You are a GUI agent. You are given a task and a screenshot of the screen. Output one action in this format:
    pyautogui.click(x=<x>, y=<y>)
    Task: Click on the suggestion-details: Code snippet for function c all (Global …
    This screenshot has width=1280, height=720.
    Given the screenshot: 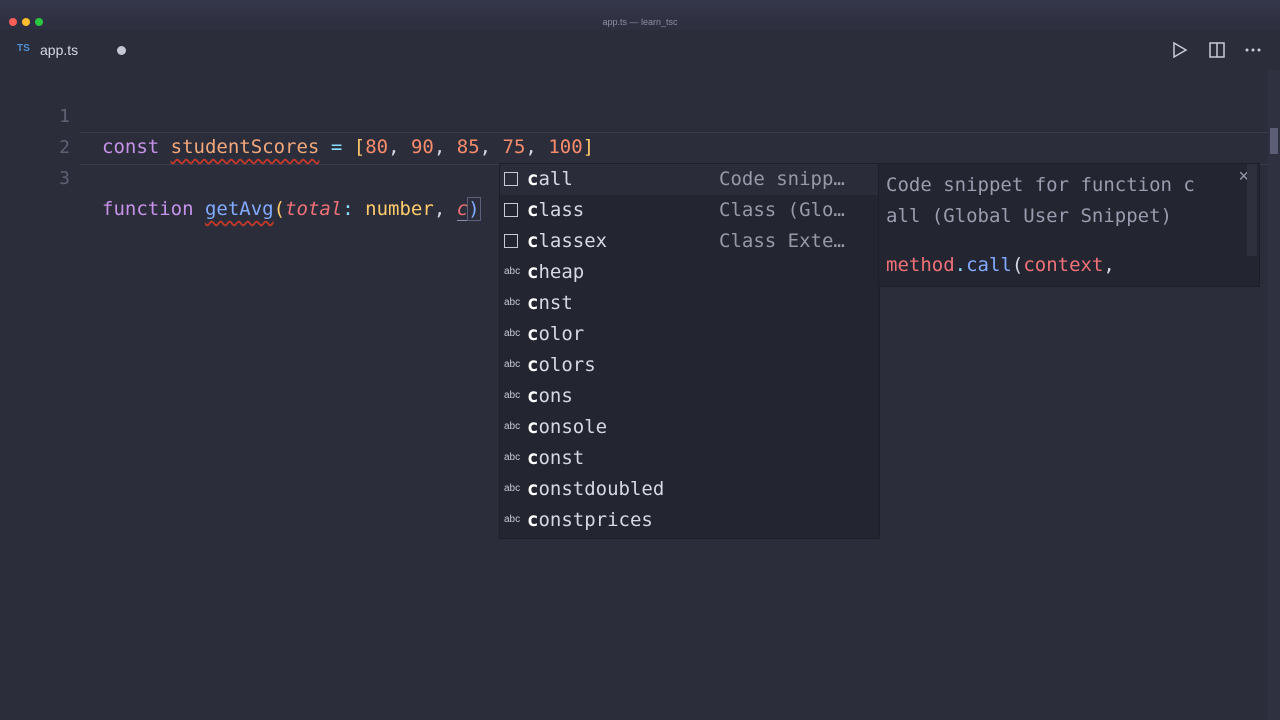 What is the action you would take?
    pyautogui.click(x=1069, y=225)
    